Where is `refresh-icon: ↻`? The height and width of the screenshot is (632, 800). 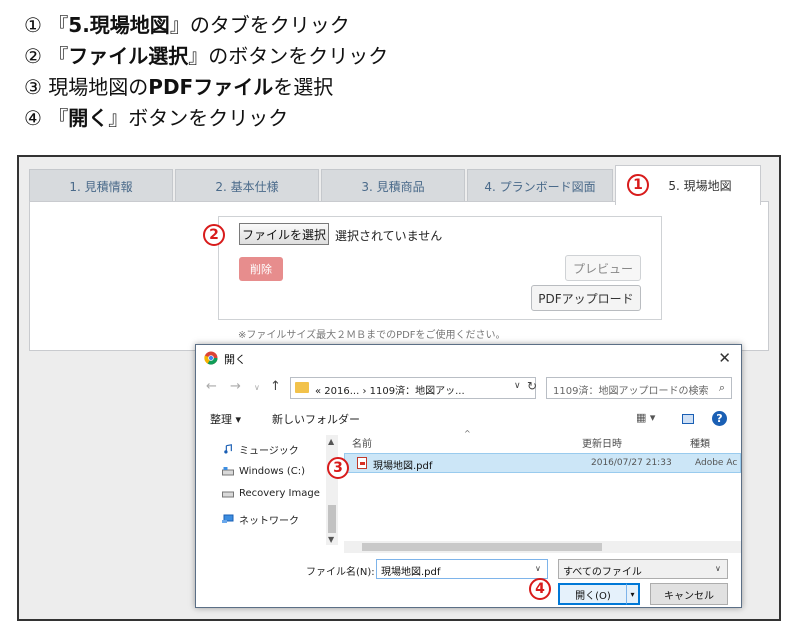
refresh-icon: ↻ is located at coordinates (532, 386).